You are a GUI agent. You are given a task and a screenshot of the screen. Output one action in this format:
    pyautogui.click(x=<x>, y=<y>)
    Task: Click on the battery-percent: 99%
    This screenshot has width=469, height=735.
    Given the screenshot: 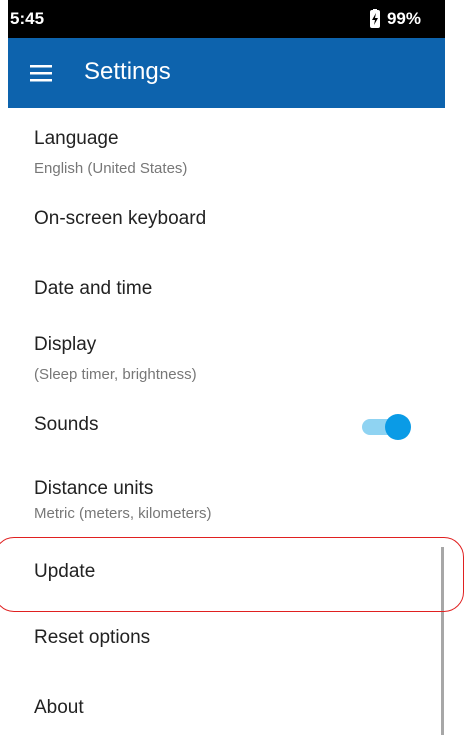 What is the action you would take?
    pyautogui.click(x=403, y=18)
    